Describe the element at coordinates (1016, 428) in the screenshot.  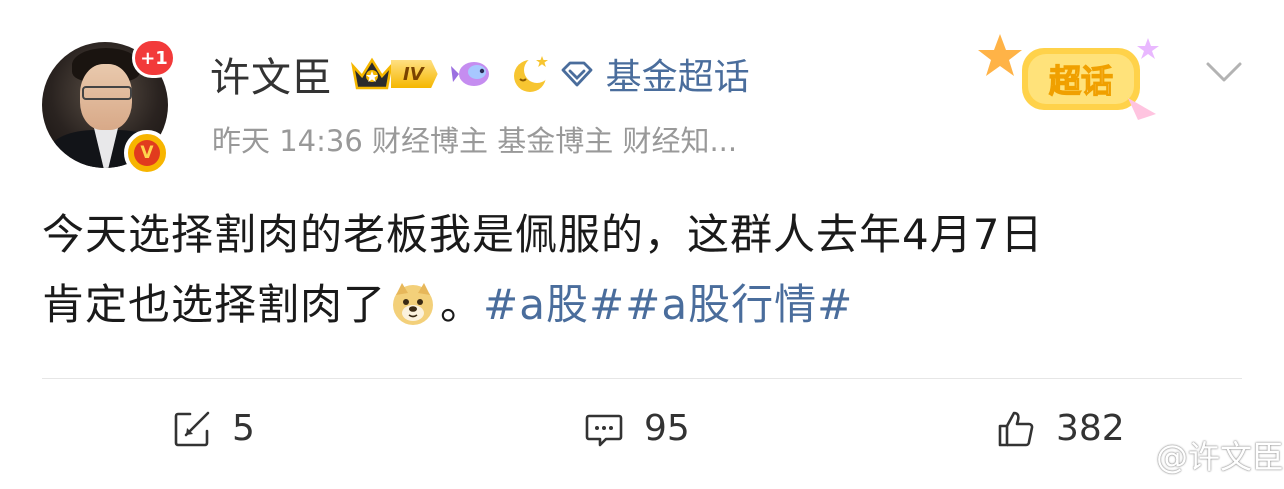
I see `thumbs-up-icon` at that location.